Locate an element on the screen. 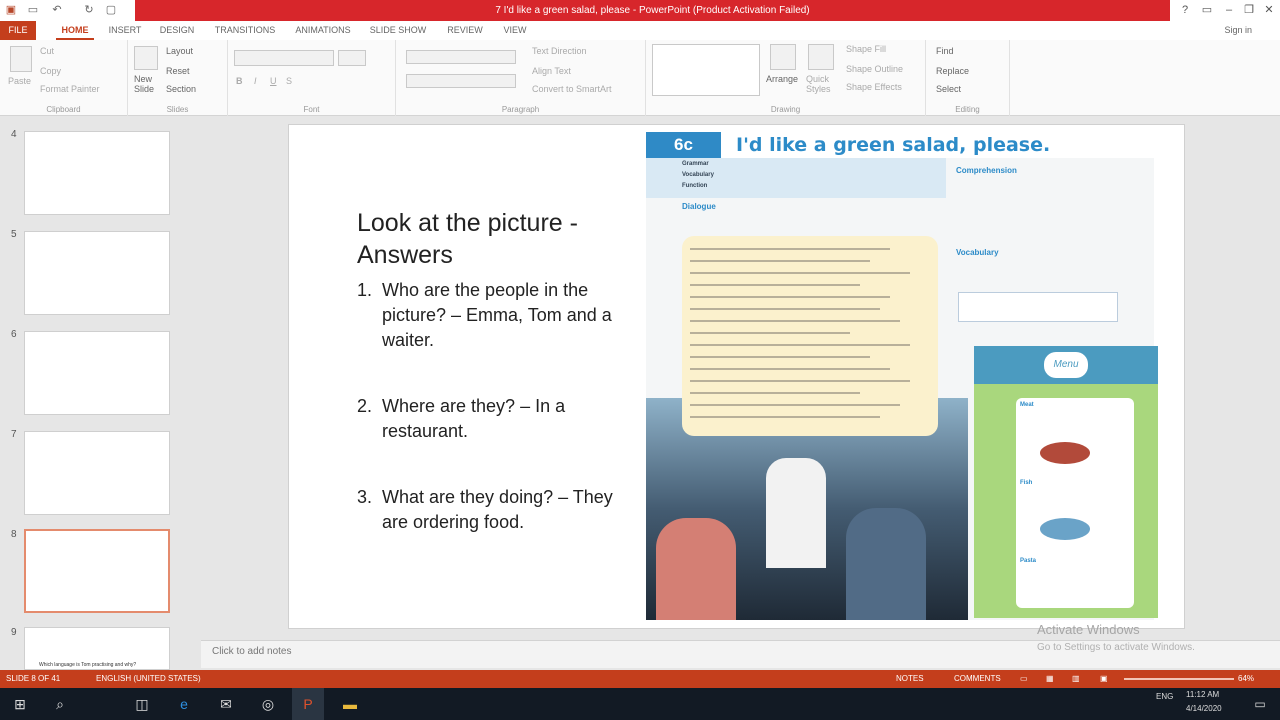  clock-time: 11:12 AM is located at coordinates (1202, 694).